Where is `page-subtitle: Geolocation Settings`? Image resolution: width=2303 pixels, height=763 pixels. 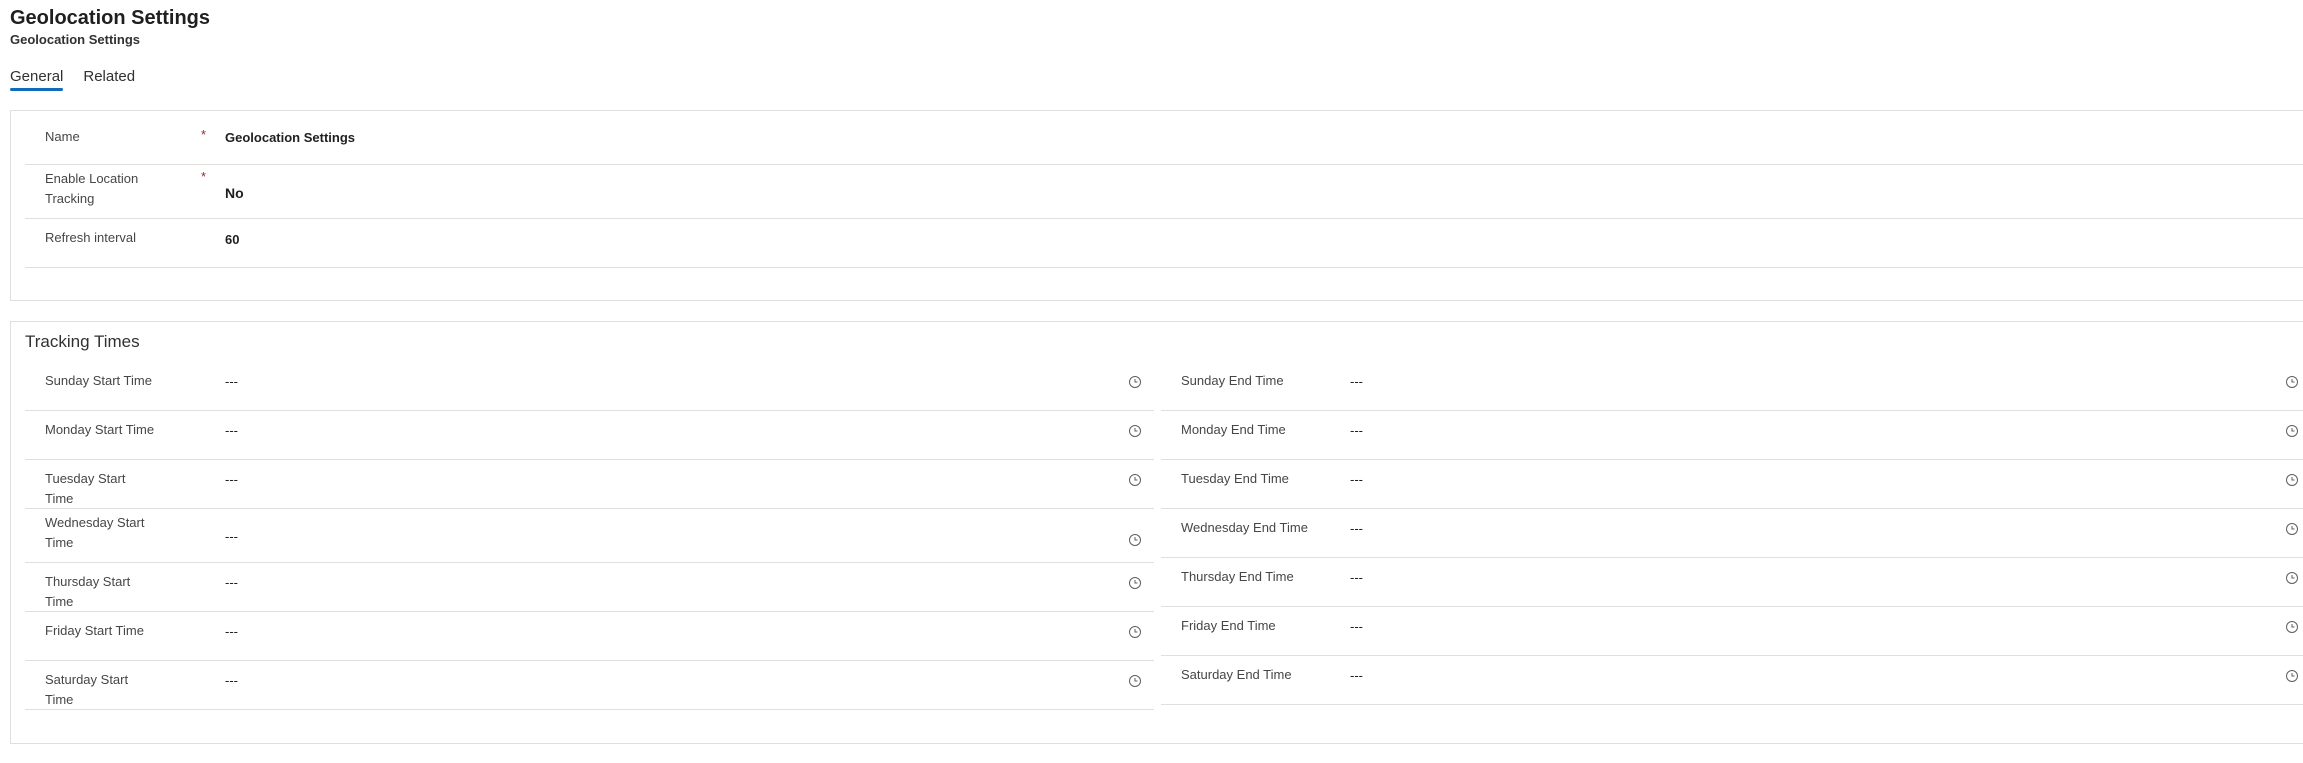 page-subtitle: Geolocation Settings is located at coordinates (75, 39).